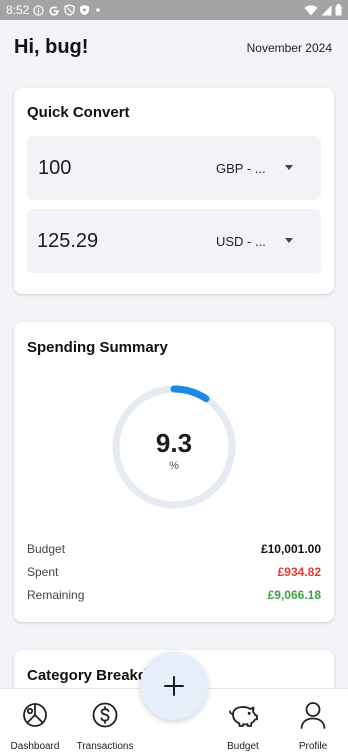 This screenshot has height=754, width=348. I want to click on quick-convert-title: Quick Convert, so click(78, 112).